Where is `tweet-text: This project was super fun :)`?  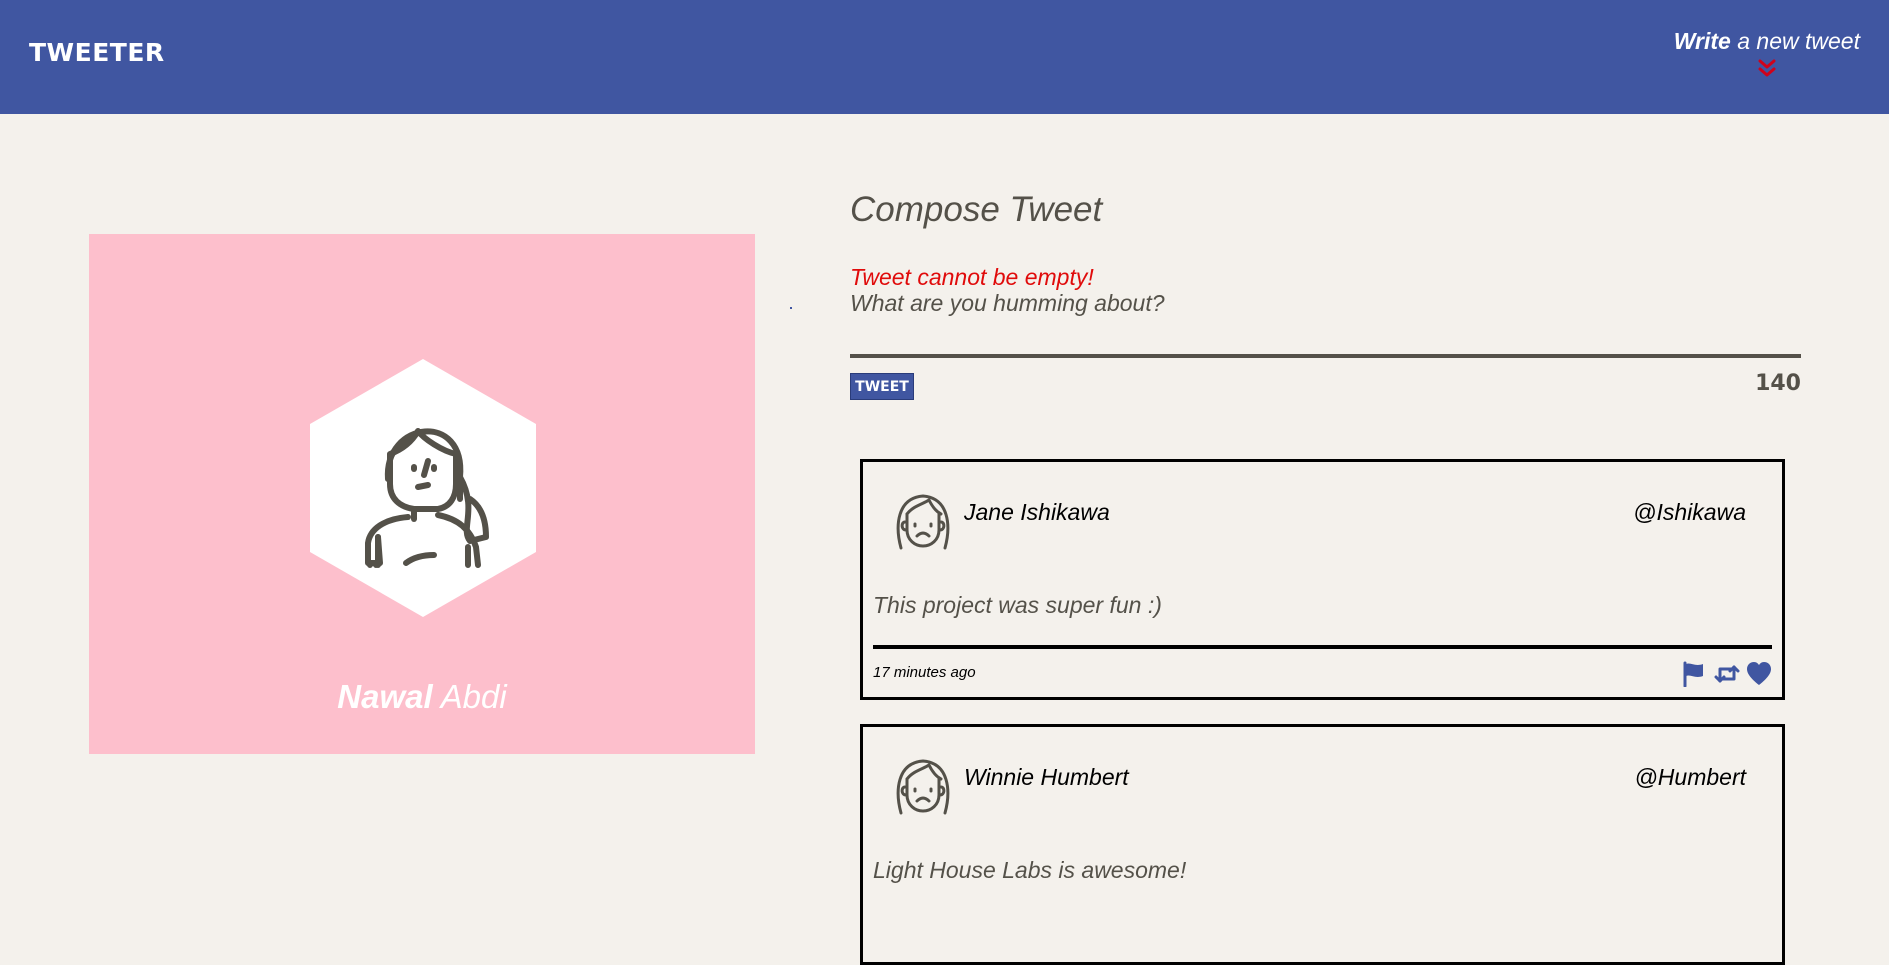
tweet-text: This project was super fun :) is located at coordinates (1017, 605).